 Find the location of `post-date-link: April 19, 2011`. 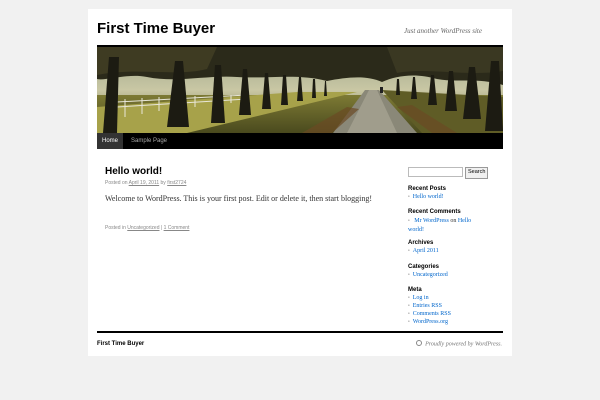

post-date-link: April 19, 2011 is located at coordinates (144, 183).